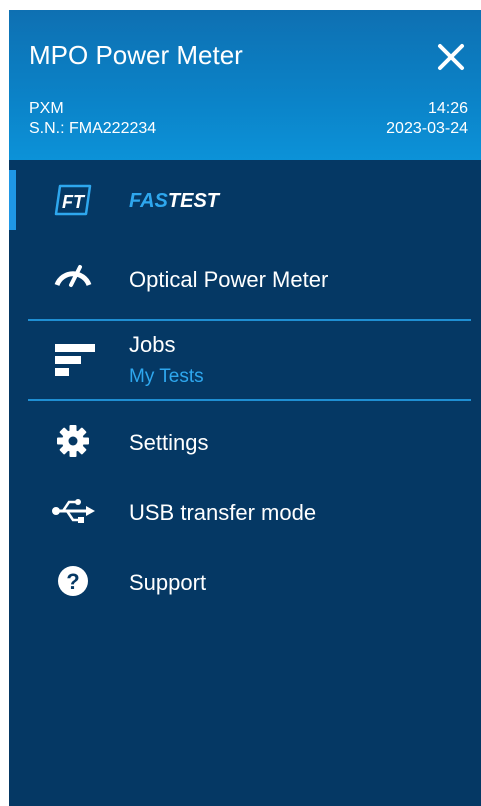 This screenshot has width=481, height=806. Describe the element at coordinates (169, 442) in the screenshot. I see `settings-label: Settings` at that location.